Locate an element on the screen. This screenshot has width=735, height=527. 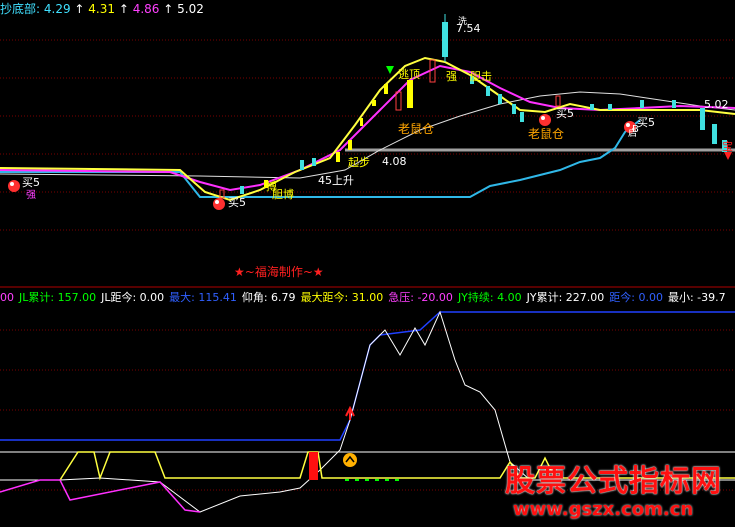
sub-header-item: 最小: -39.7 is located at coordinates (696, 297).